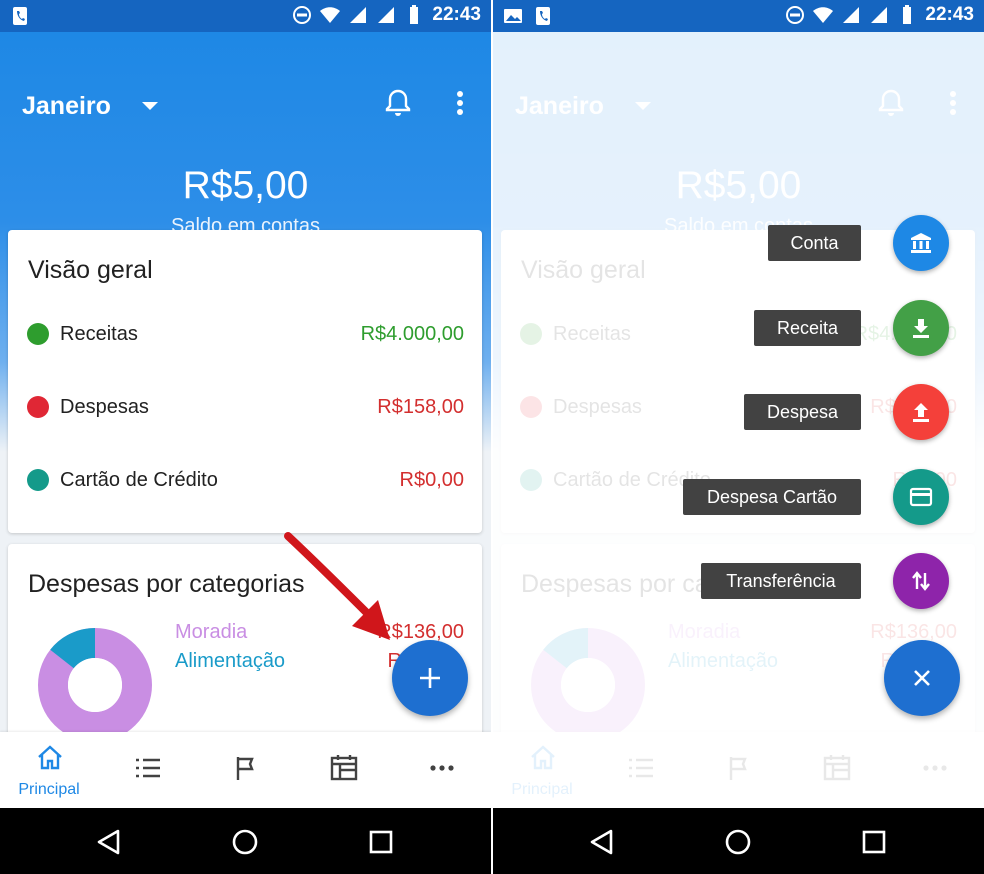 This screenshot has height=874, width=984. What do you see at coordinates (802, 412) in the screenshot?
I see `speed-dial-label: Despesa` at bounding box center [802, 412].